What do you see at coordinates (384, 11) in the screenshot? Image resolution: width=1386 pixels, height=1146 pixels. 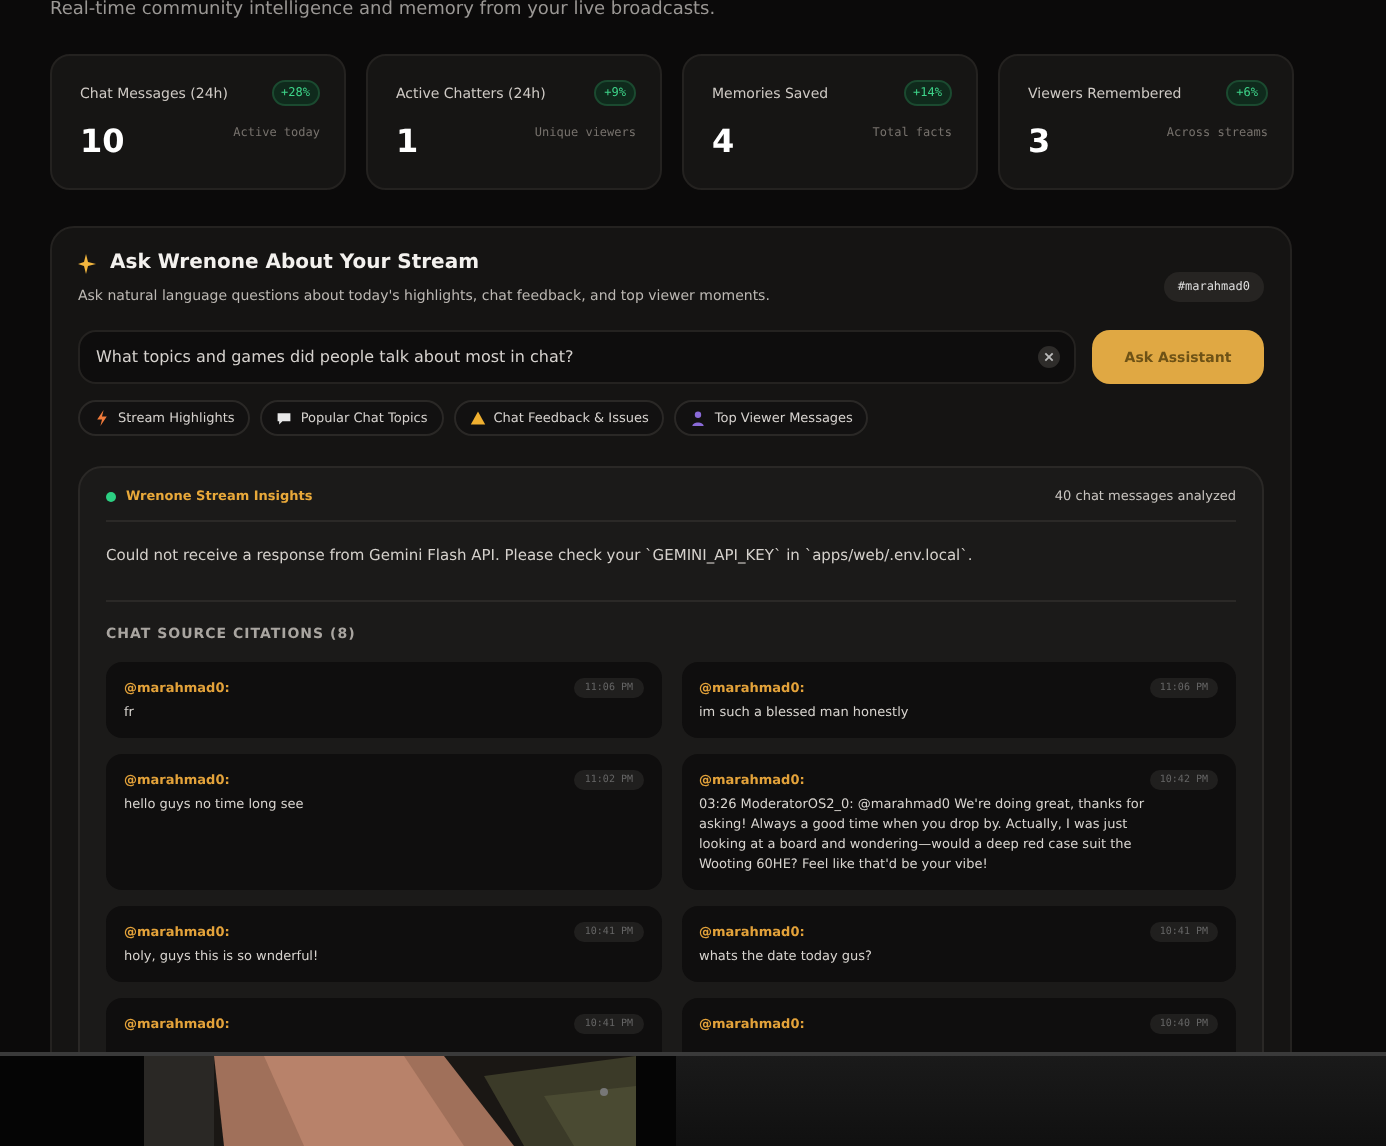 I see `page-subtitle: Real-time community intelligence and memory from your live broadcasts.` at bounding box center [384, 11].